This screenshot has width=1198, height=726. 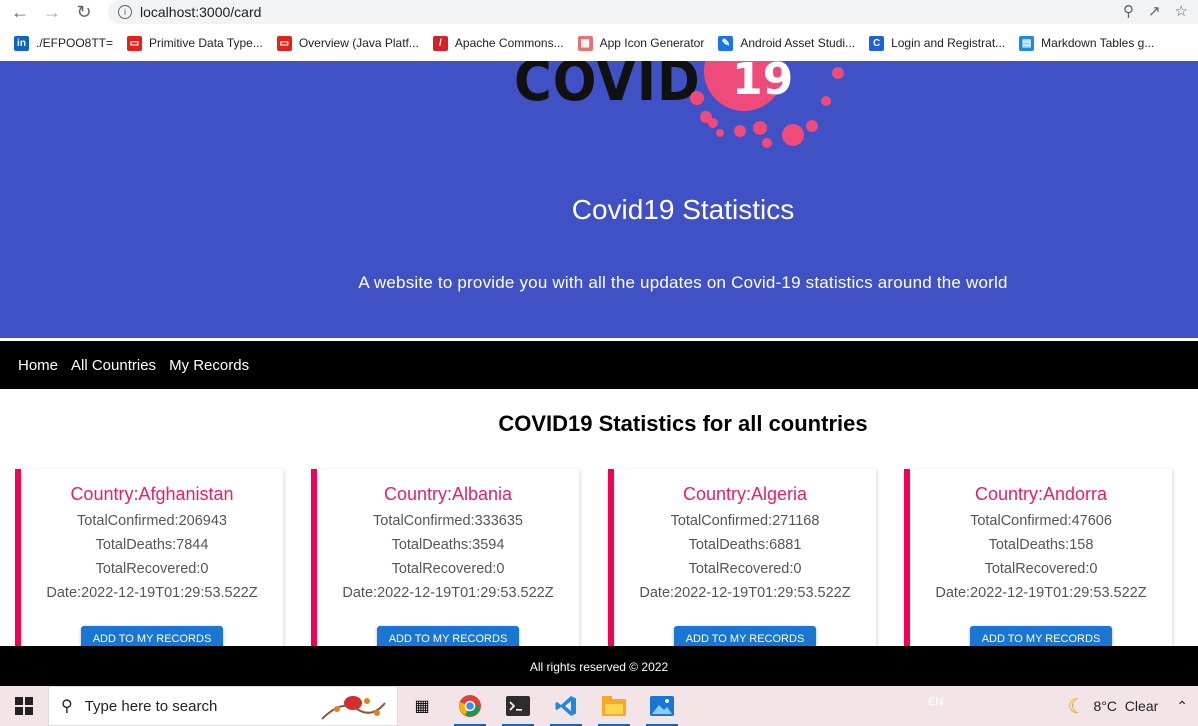 What do you see at coordinates (1181, 11) in the screenshot?
I see `bookmark-star-icon: ☆` at bounding box center [1181, 11].